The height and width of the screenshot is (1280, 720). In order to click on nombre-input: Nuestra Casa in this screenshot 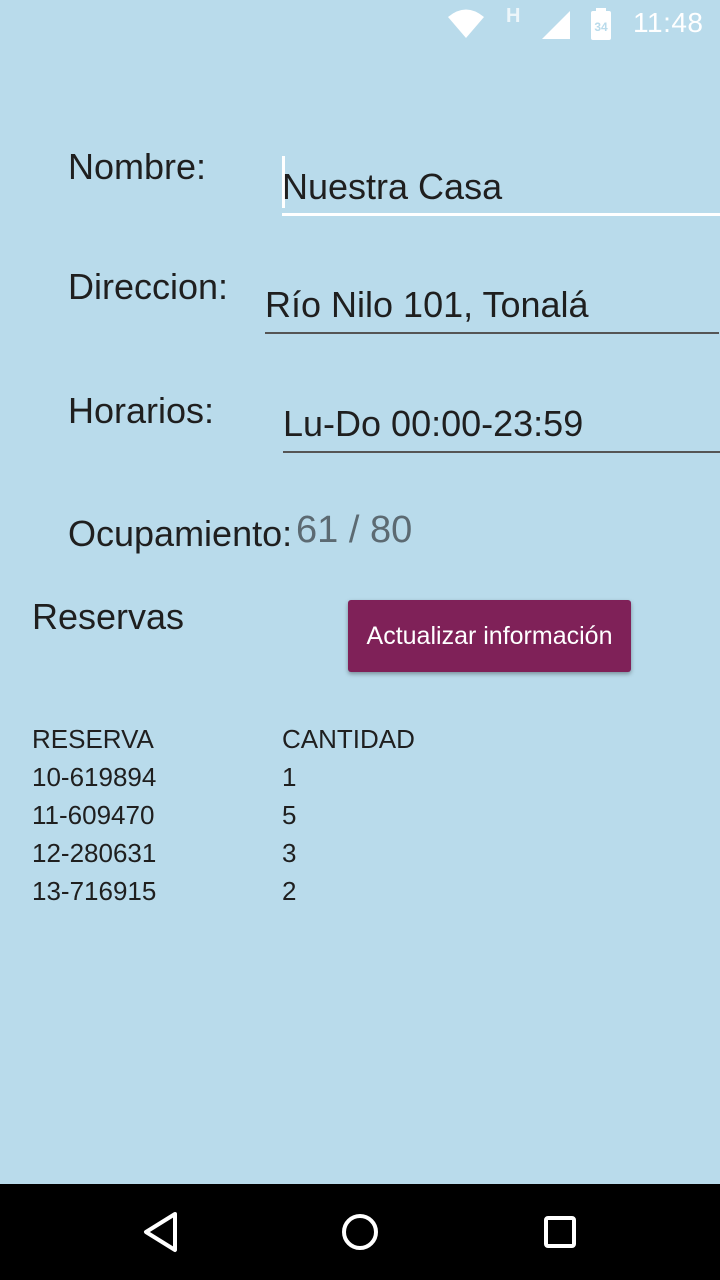, I will do `click(501, 186)`.